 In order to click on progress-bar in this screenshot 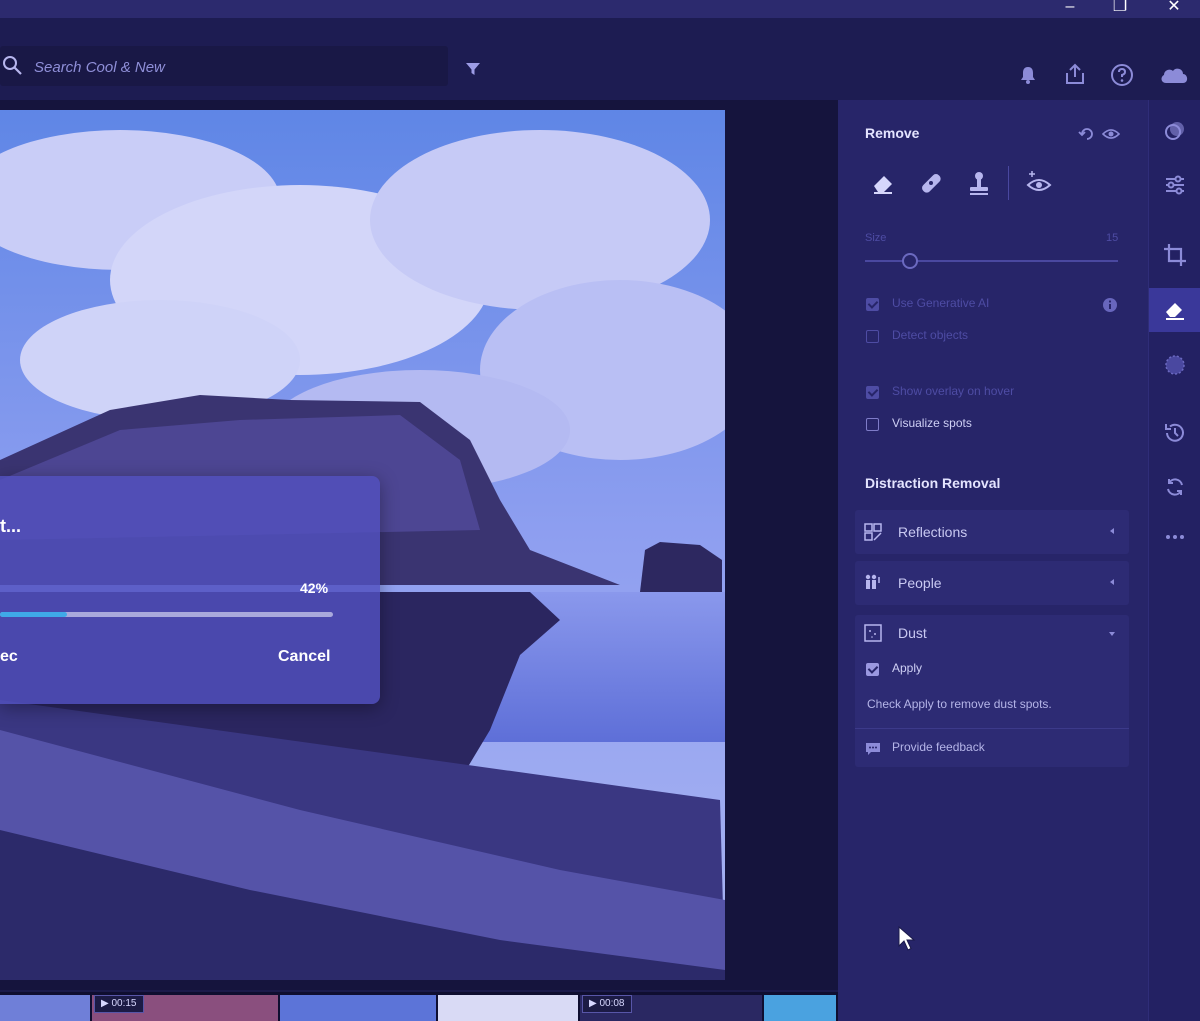, I will do `click(166, 614)`.